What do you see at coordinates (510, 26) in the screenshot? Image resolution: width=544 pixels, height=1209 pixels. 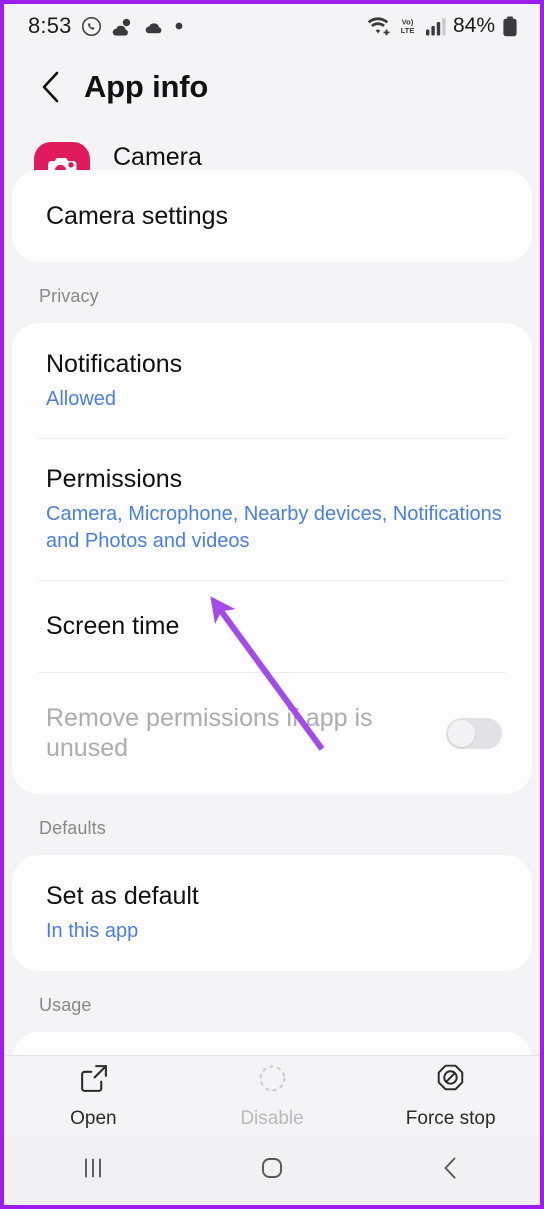 I see `battery-icon` at bounding box center [510, 26].